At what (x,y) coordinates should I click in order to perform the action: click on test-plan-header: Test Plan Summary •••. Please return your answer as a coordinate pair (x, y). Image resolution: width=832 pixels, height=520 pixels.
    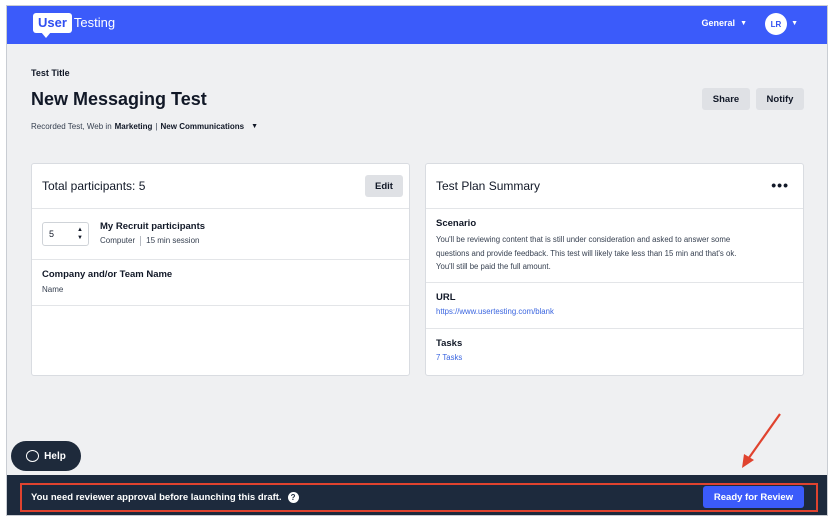
    Looking at the image, I should click on (614, 186).